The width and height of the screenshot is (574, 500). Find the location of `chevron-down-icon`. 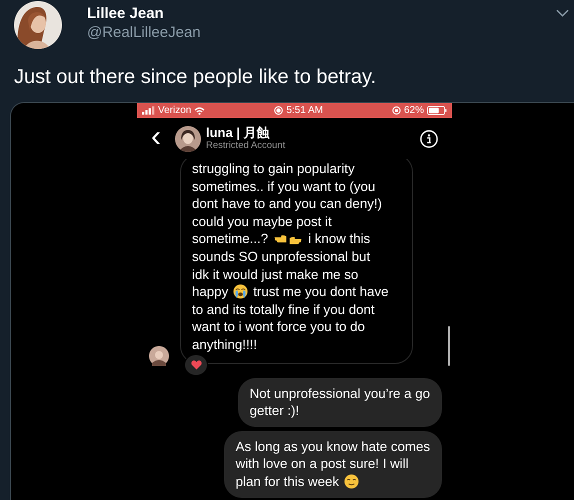

chevron-down-icon is located at coordinates (562, 13).